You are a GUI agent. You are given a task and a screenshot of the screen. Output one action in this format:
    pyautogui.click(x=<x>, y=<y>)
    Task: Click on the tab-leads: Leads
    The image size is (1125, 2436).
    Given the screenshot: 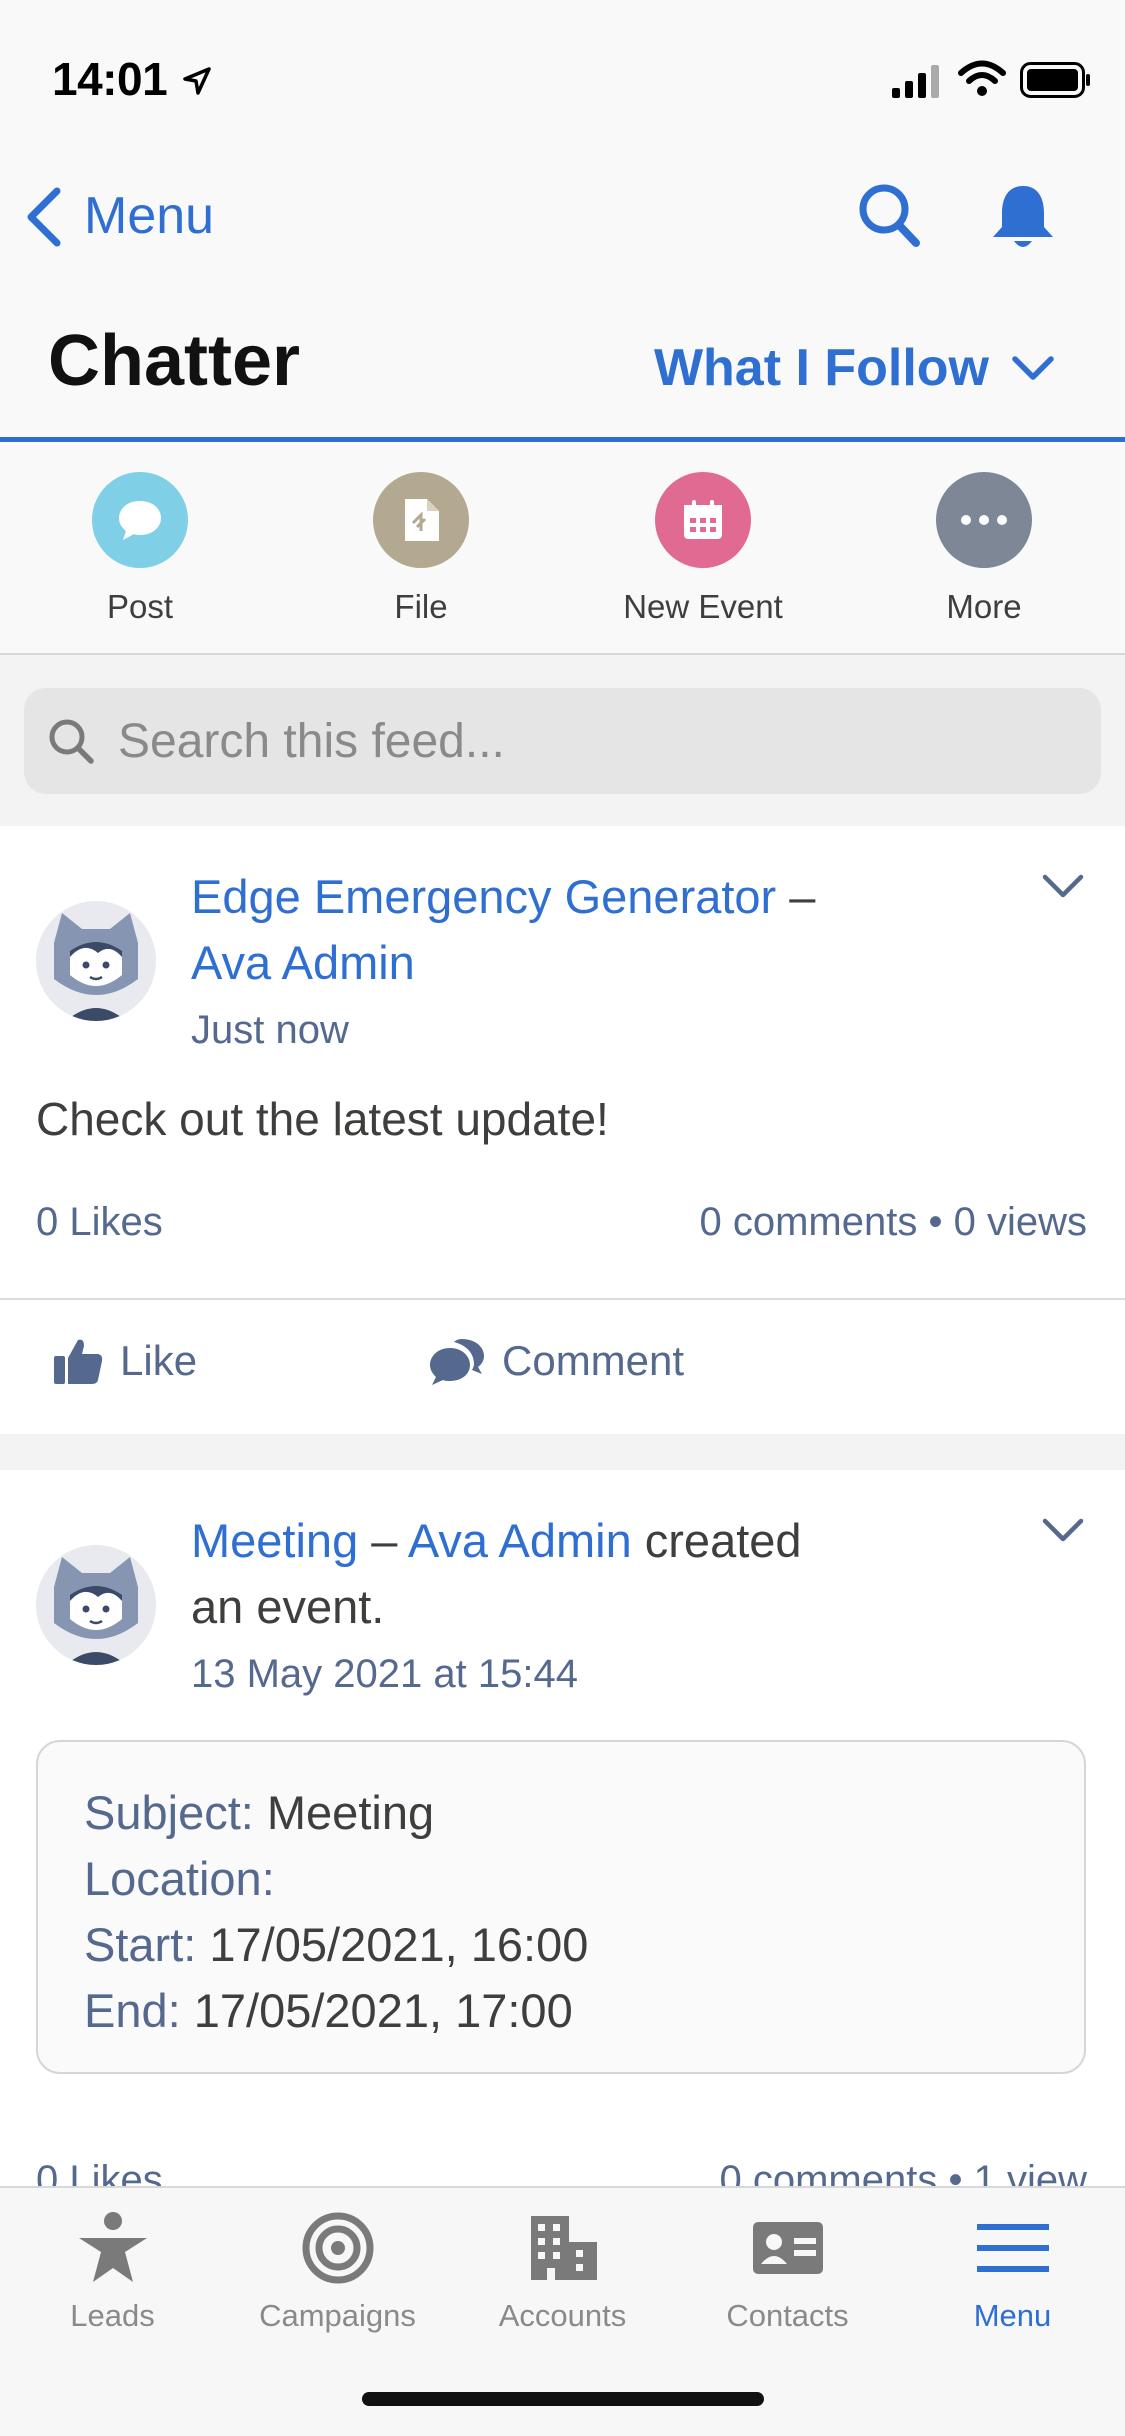 What is the action you would take?
    pyautogui.click(x=112, y=2272)
    